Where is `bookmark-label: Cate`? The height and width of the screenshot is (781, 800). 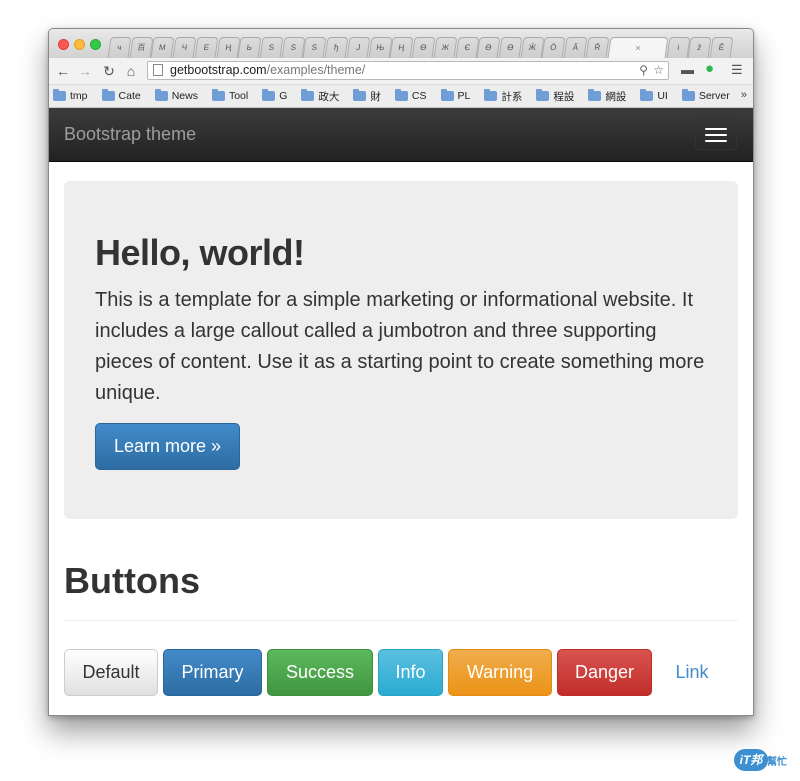 bookmark-label: Cate is located at coordinates (129, 96).